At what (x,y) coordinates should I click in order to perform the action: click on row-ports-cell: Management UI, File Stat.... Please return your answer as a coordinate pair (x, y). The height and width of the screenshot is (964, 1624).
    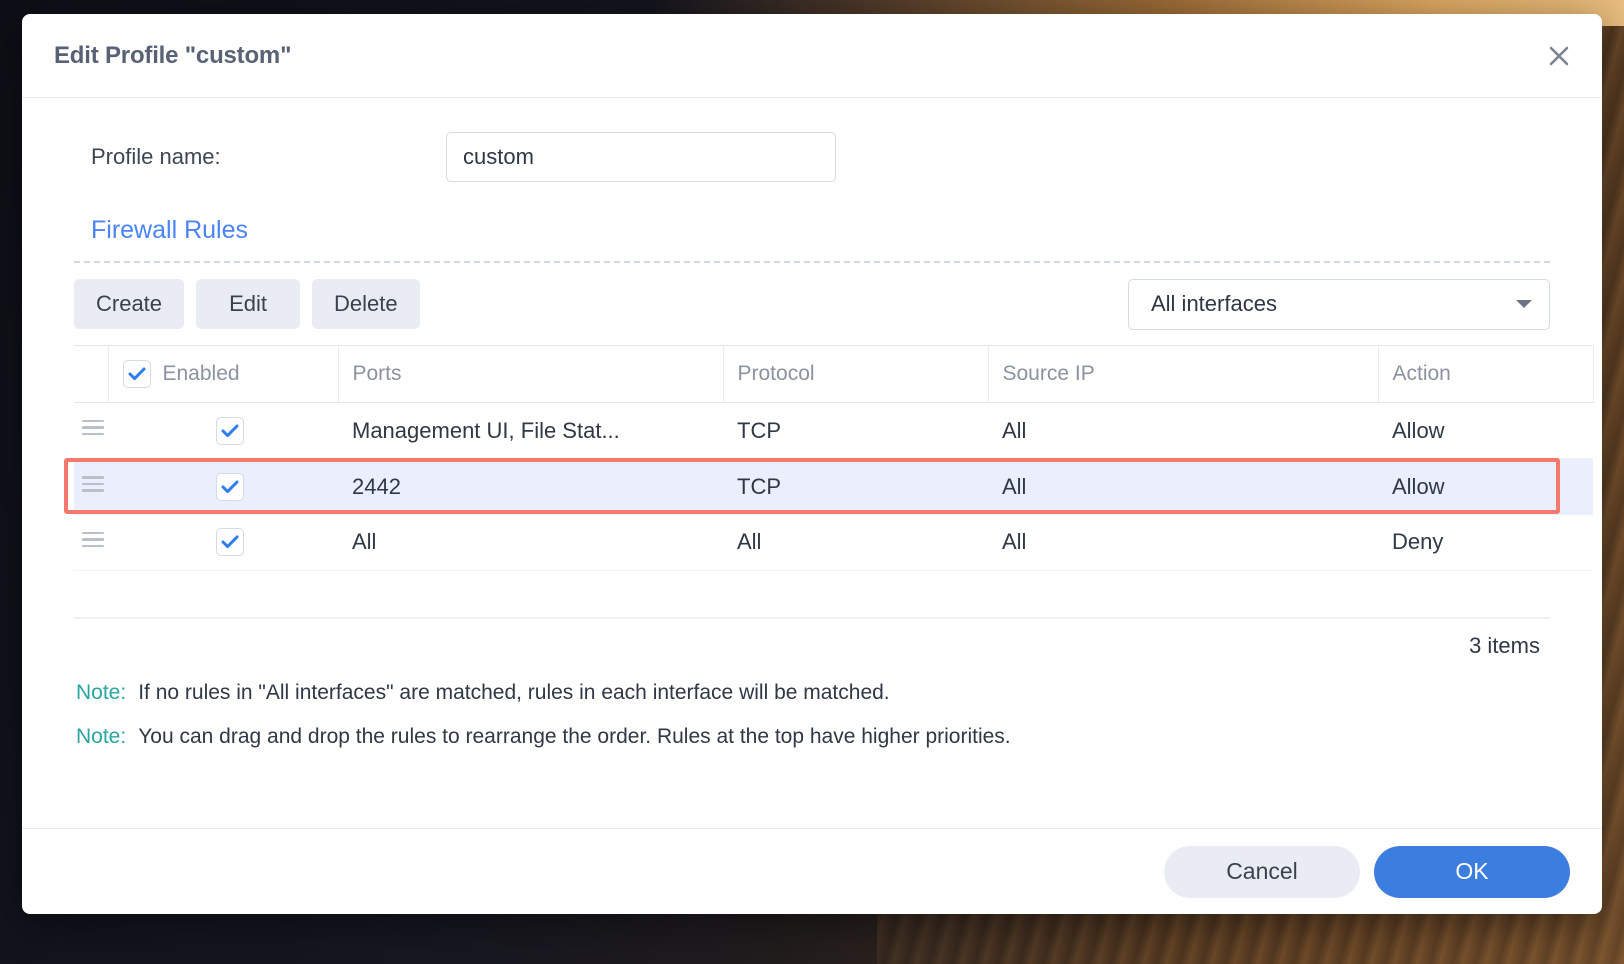
    Looking at the image, I should click on (530, 430).